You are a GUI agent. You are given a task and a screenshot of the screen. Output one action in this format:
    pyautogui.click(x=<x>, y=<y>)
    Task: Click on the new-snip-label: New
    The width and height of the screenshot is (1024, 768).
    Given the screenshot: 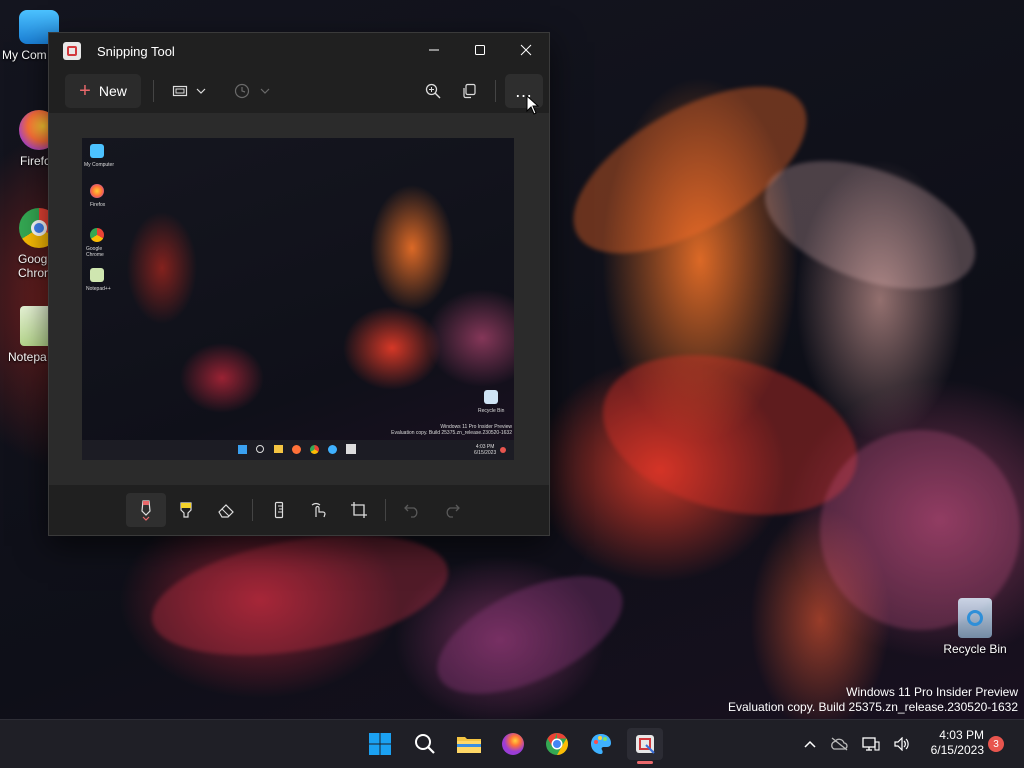 What is the action you would take?
    pyautogui.click(x=112, y=91)
    